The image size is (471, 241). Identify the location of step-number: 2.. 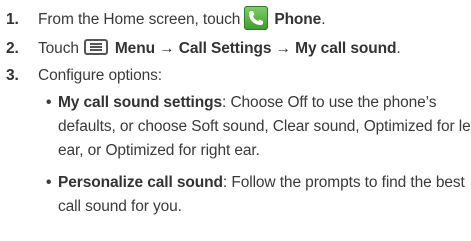
(12, 48).